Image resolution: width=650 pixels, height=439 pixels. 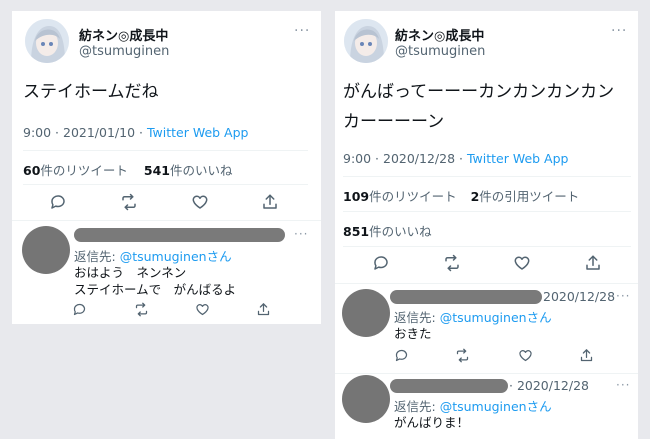 I want to click on reply-text-line: おはよう ネンネン, so click(x=130, y=272).